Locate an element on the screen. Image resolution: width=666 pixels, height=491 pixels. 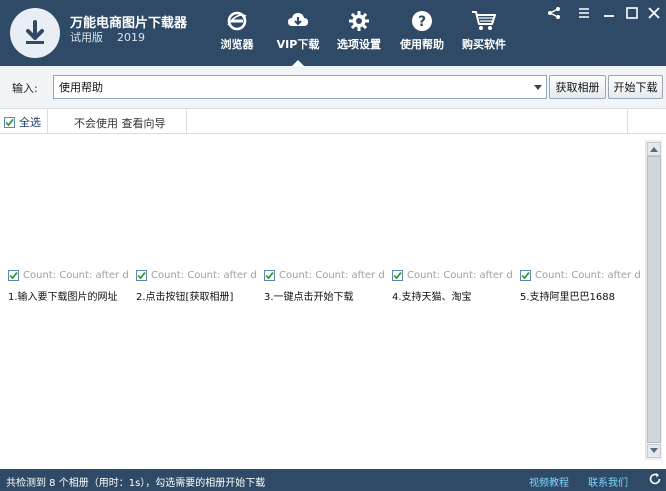
help-link-cell: 不会使用 查看向导 is located at coordinates (117, 121).